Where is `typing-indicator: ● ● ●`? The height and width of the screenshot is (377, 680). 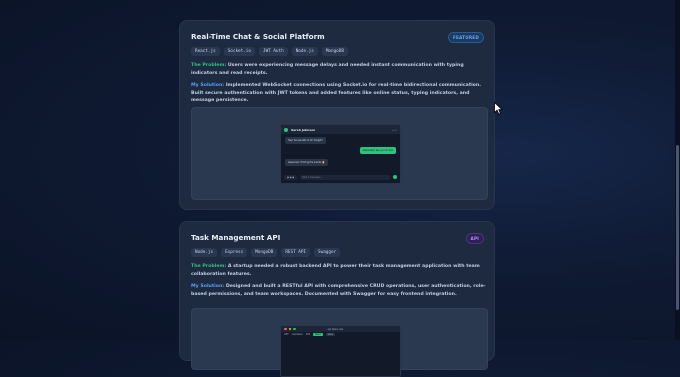 typing-indicator: ● ● ● is located at coordinates (291, 177).